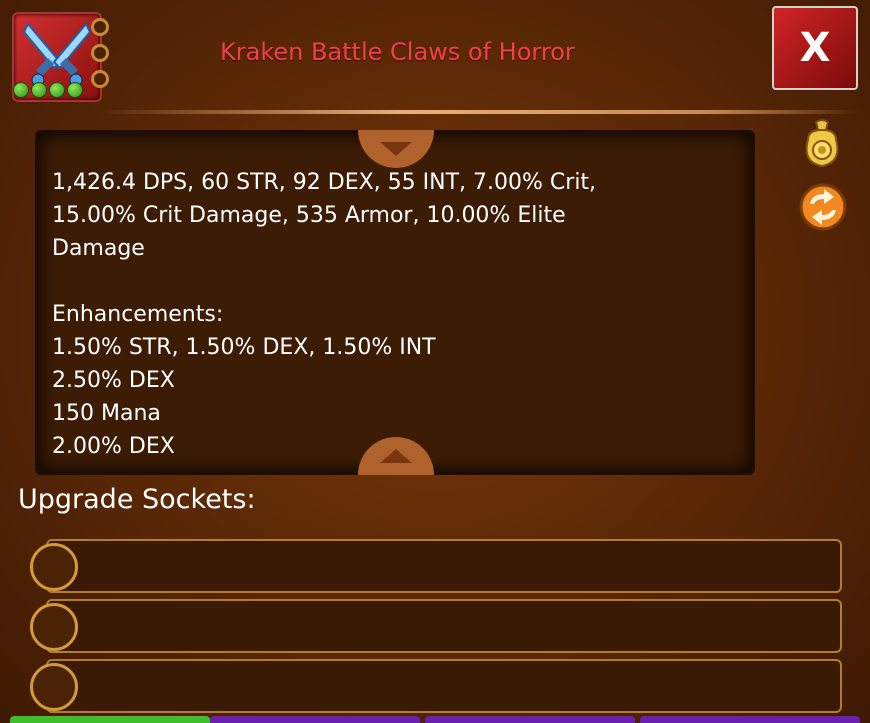 The width and height of the screenshot is (870, 723). I want to click on enhancements-heading: Enhancements:, so click(138, 314).